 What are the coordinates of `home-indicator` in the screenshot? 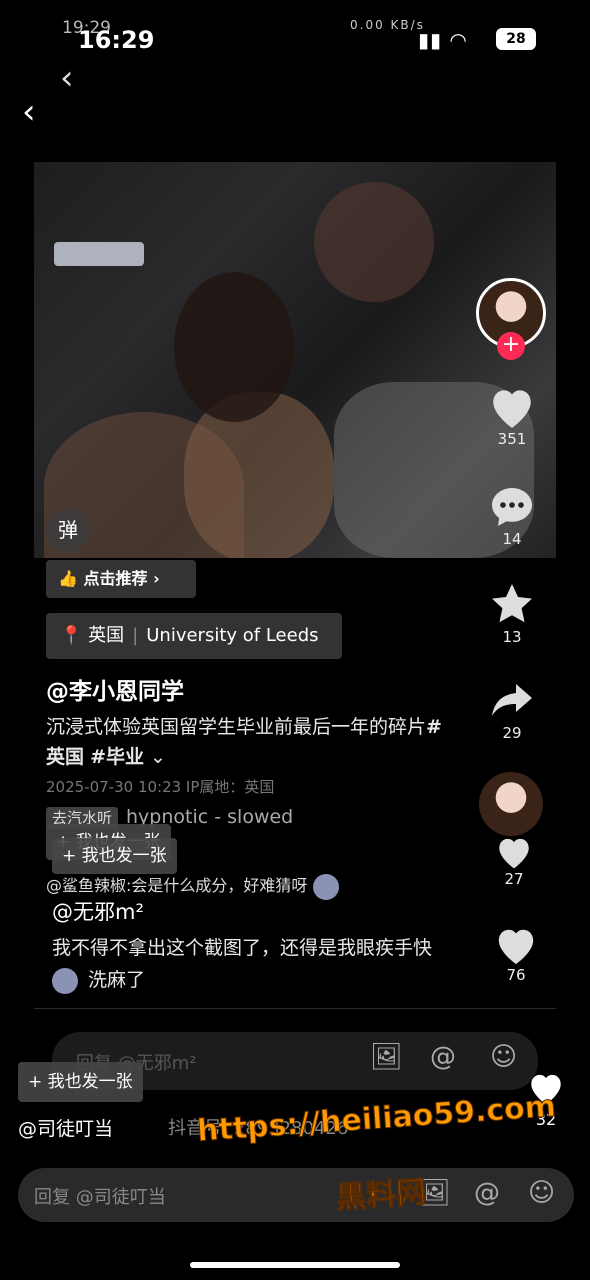 It's located at (295, 1265).